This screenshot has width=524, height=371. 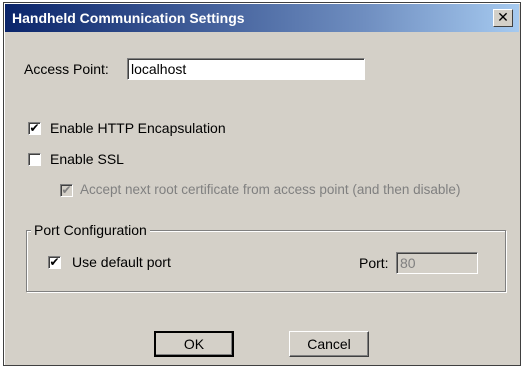 I want to click on use-default-port-label: Use default port, so click(x=121, y=262).